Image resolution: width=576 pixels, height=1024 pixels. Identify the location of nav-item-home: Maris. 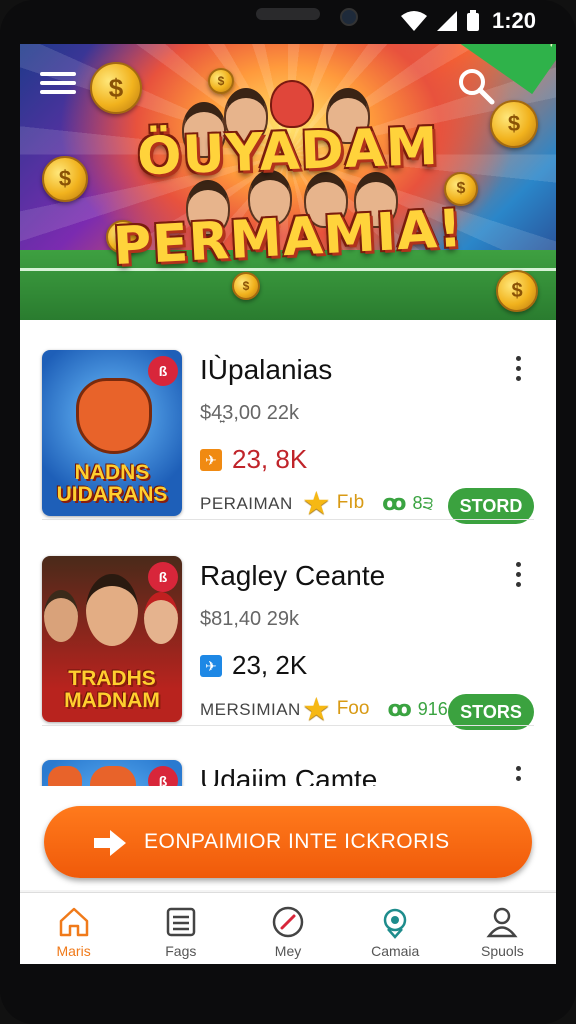
(73, 928).